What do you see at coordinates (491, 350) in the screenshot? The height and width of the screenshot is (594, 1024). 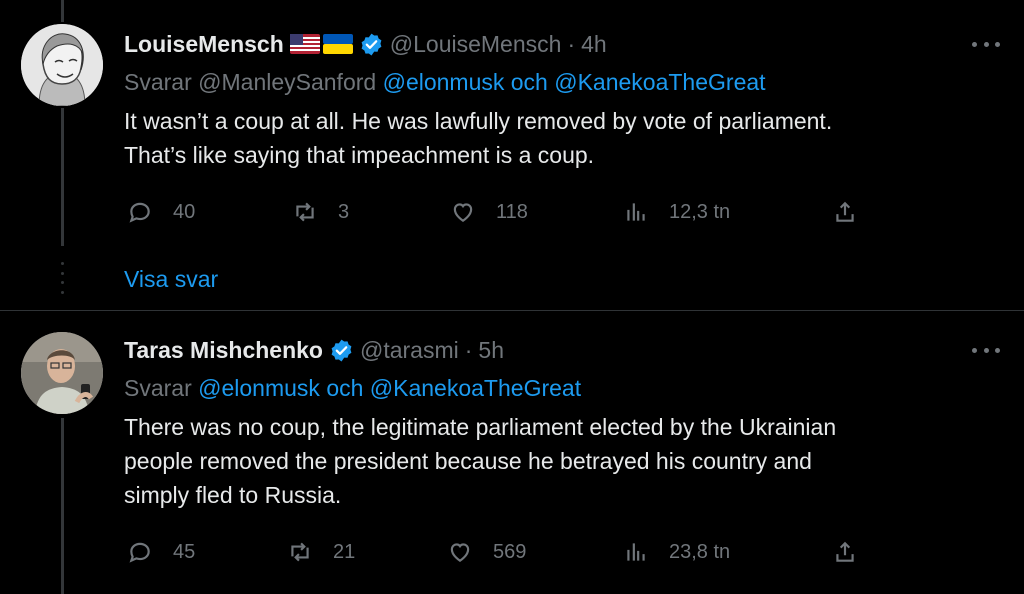 I see `timestamp: 5h` at bounding box center [491, 350].